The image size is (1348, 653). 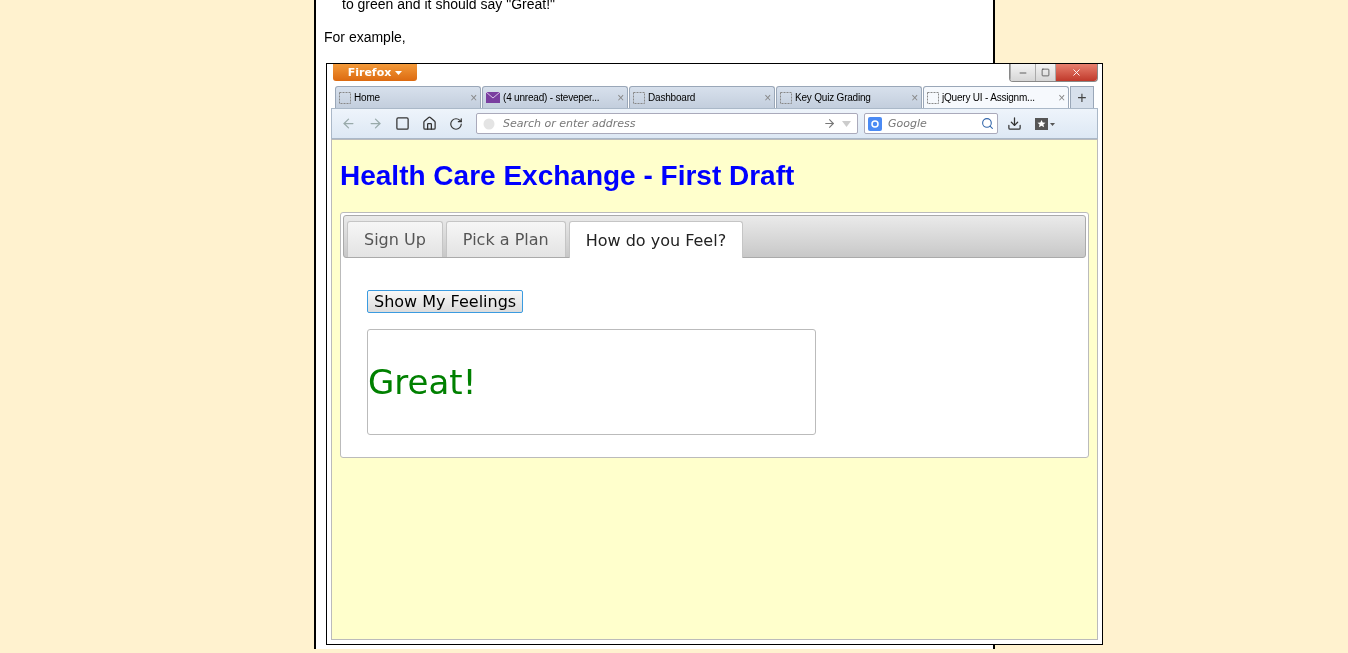 What do you see at coordinates (568, 176) in the screenshot?
I see `page-heading: Health Care Exchange - First Draft` at bounding box center [568, 176].